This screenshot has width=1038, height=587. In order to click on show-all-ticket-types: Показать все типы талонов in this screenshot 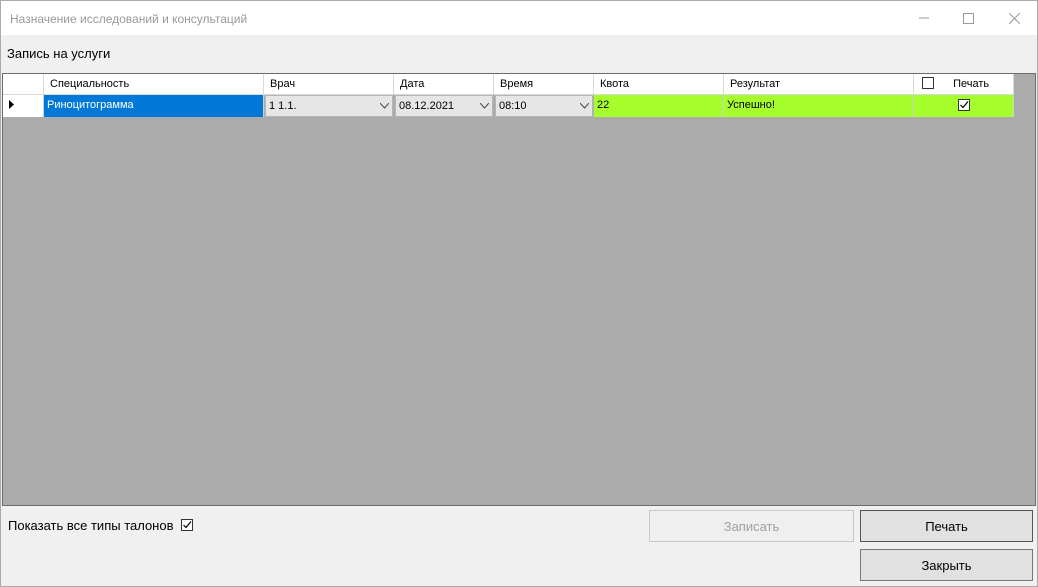, I will do `click(101, 525)`.